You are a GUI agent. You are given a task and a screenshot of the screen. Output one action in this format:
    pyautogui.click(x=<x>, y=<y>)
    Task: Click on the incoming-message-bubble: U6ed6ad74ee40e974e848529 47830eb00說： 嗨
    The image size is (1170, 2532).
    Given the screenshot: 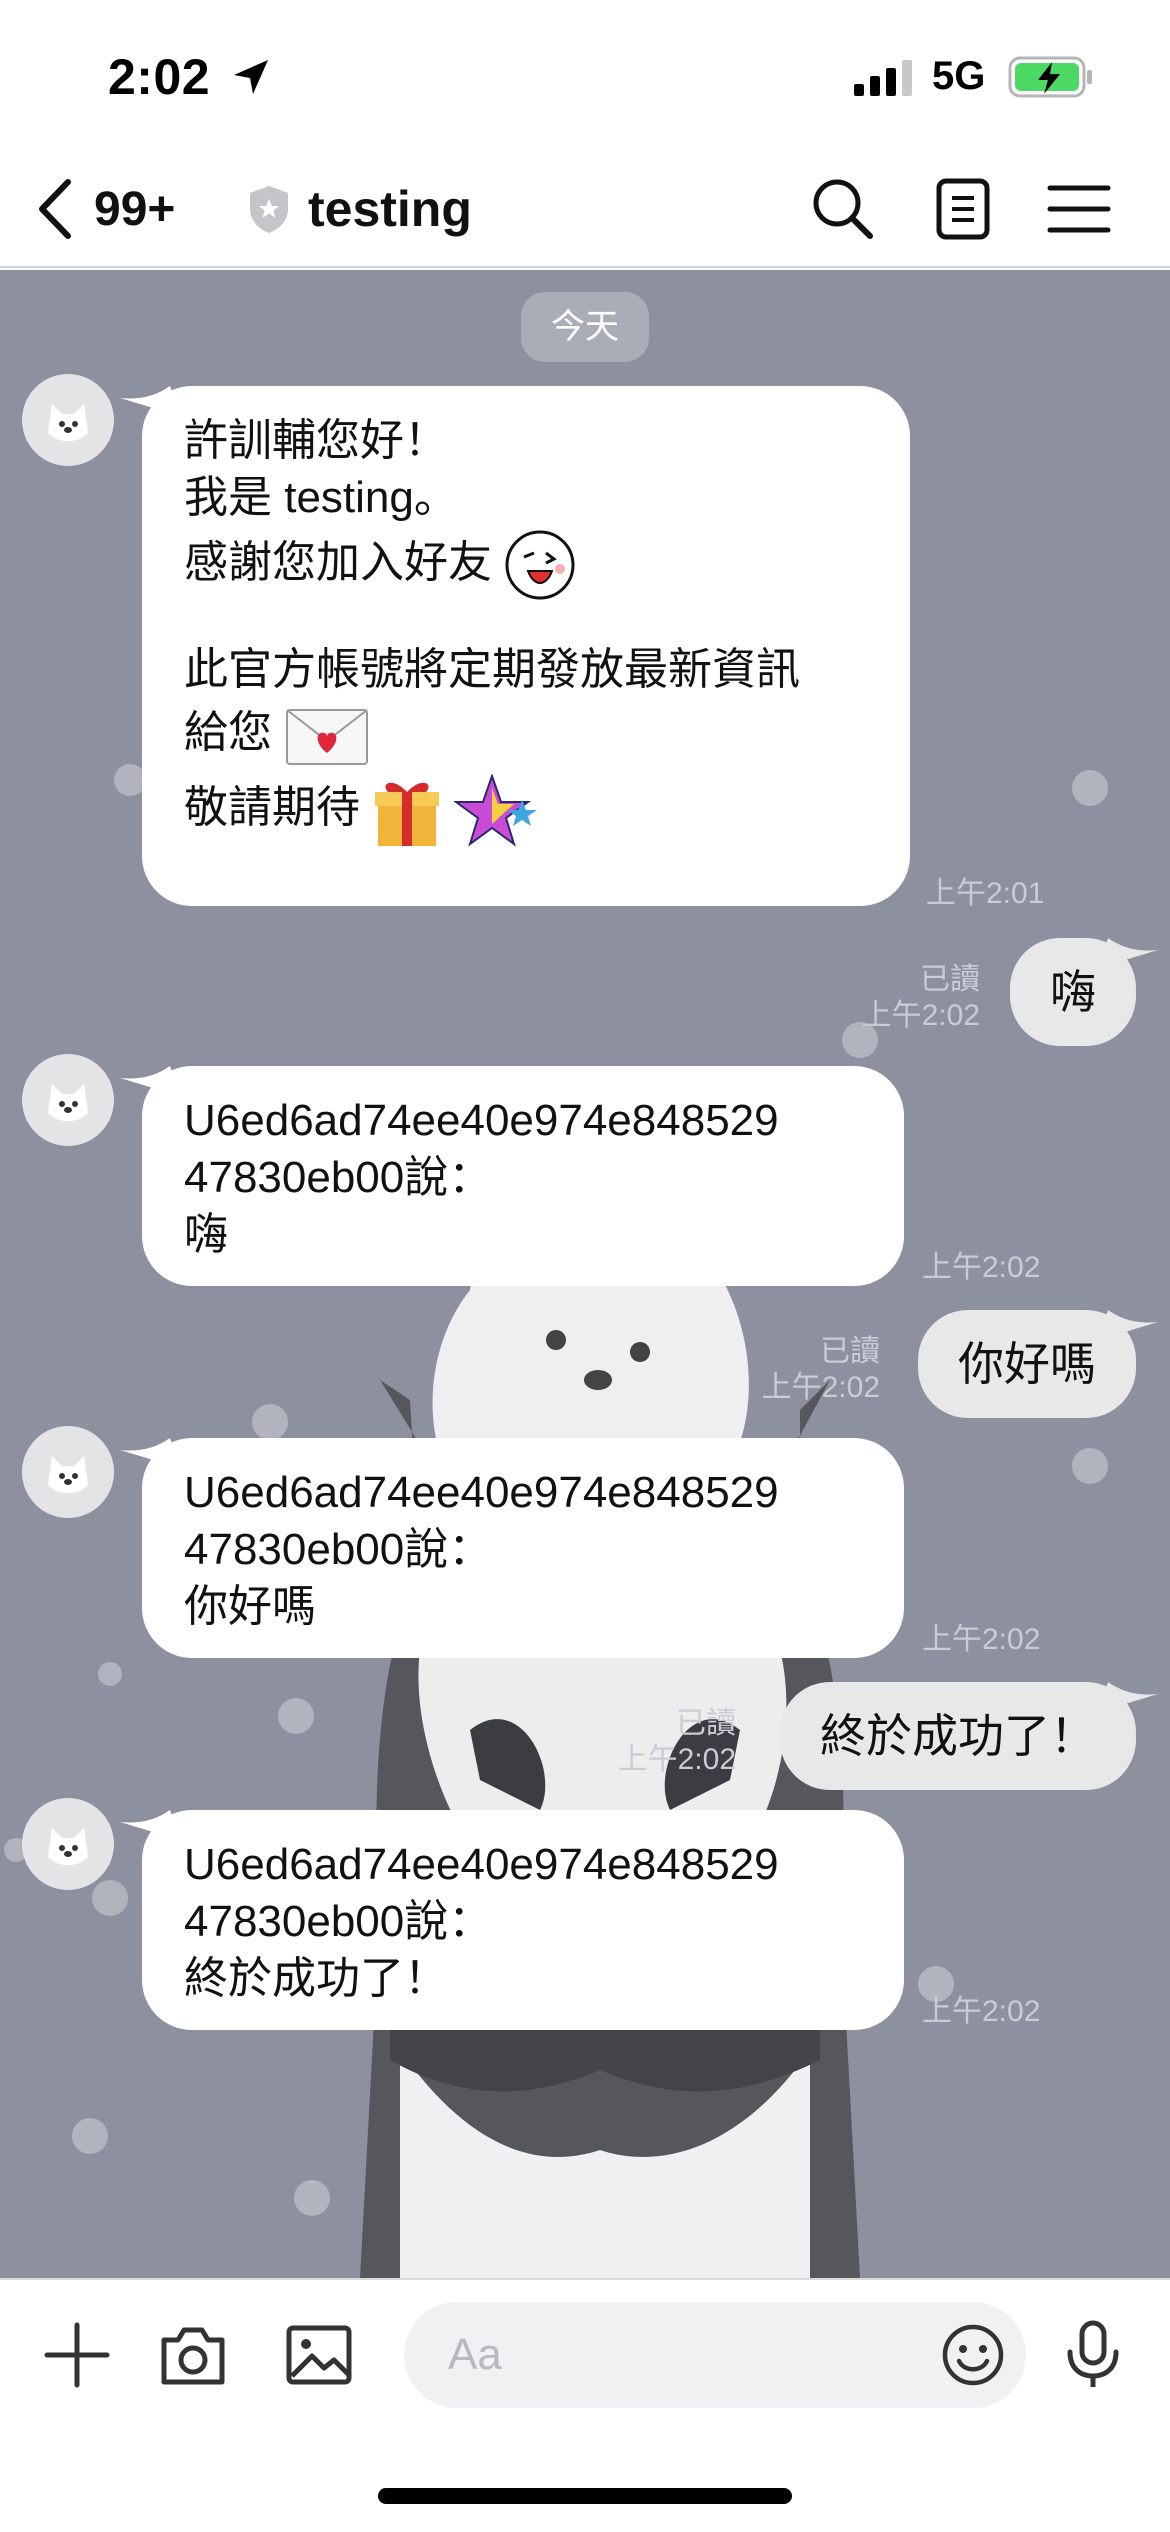 What is the action you would take?
    pyautogui.click(x=512, y=1176)
    